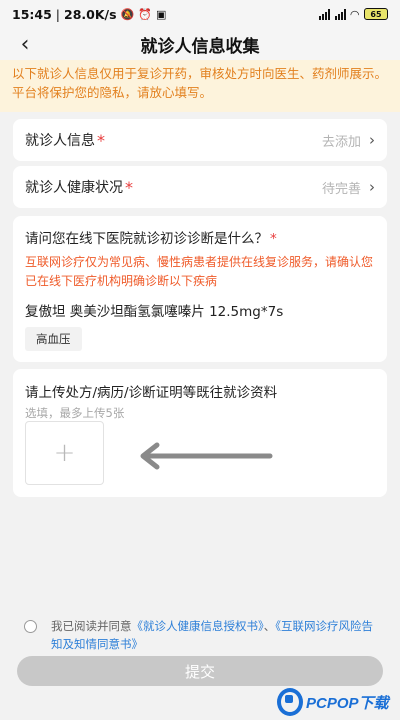  What do you see at coordinates (200, 14) in the screenshot?
I see `status-bar: 15:45 | 28.0K/s 🔕 ⏰ ▣ ◠ 65` at bounding box center [200, 14].